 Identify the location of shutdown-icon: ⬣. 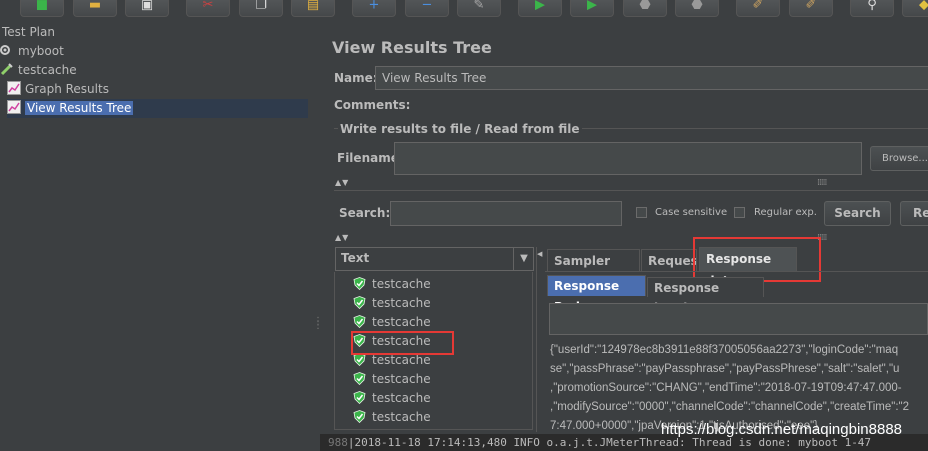
(697, 8).